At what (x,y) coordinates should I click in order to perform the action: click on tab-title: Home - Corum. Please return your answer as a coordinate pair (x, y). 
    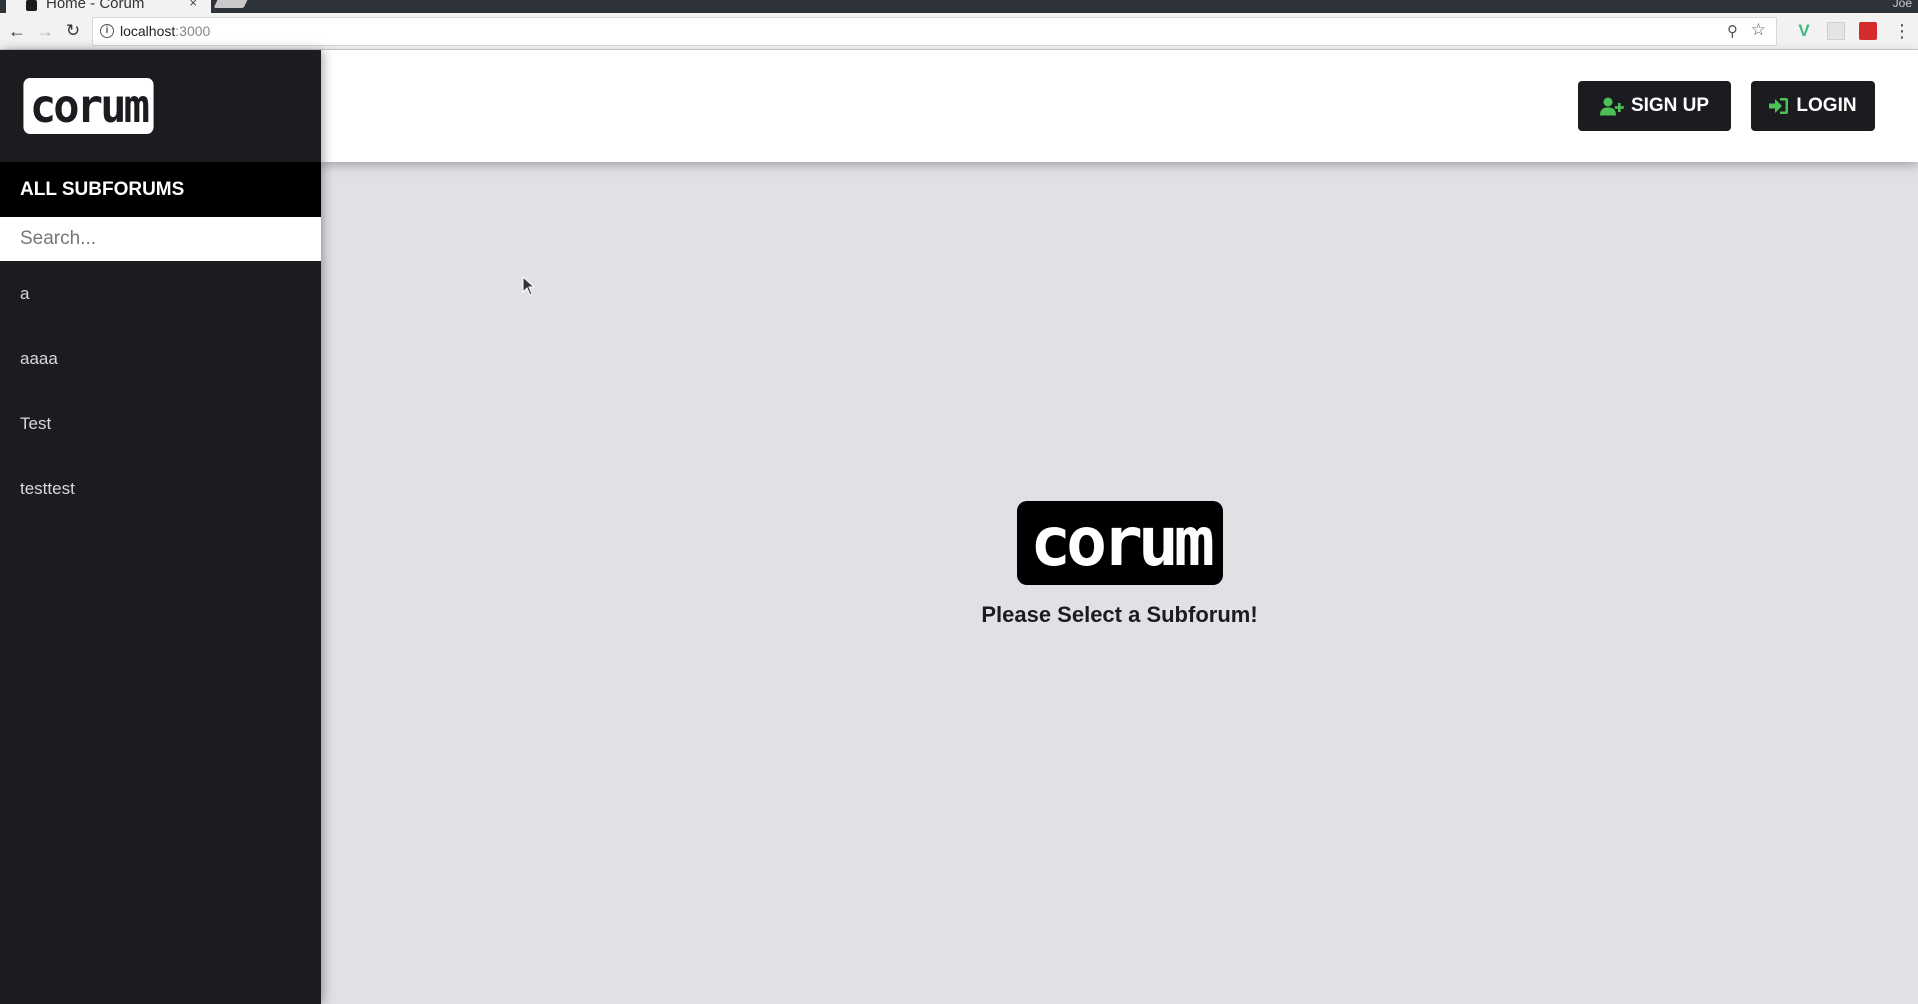
    Looking at the image, I should click on (95, 6).